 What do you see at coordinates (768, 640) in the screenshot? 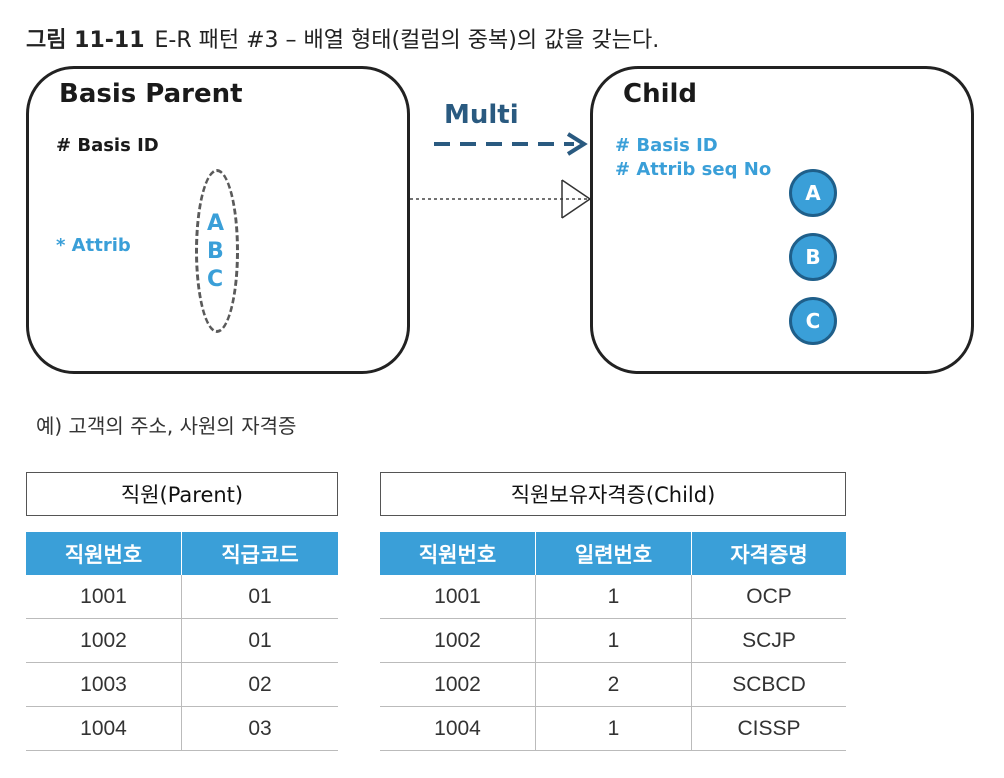
I see `table-cell: SCJP` at bounding box center [768, 640].